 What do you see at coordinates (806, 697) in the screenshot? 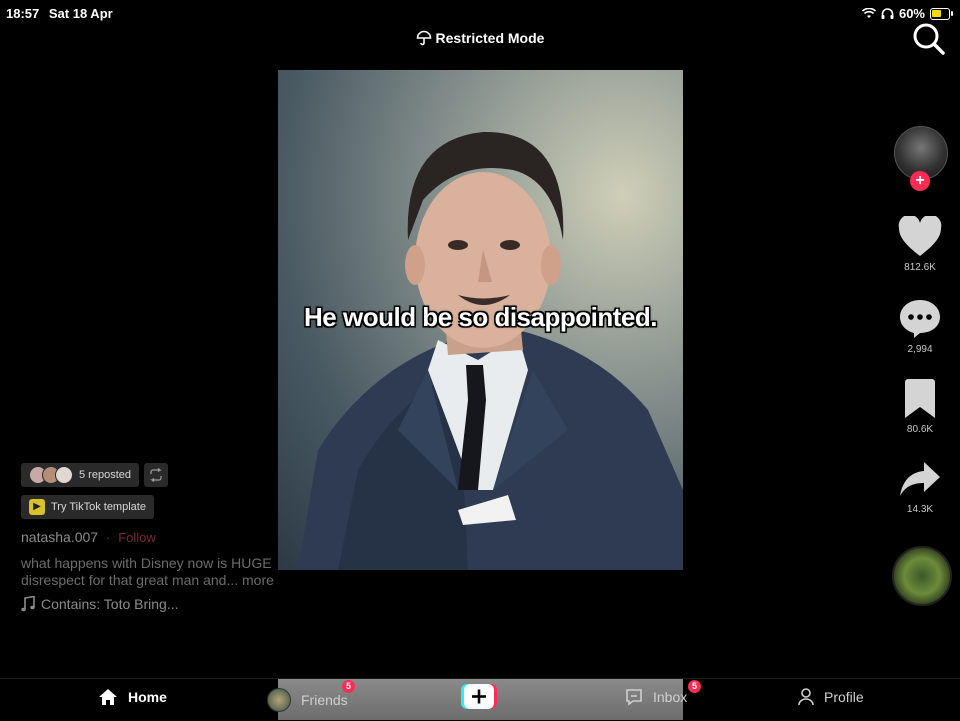
I see `profile-icon` at bounding box center [806, 697].